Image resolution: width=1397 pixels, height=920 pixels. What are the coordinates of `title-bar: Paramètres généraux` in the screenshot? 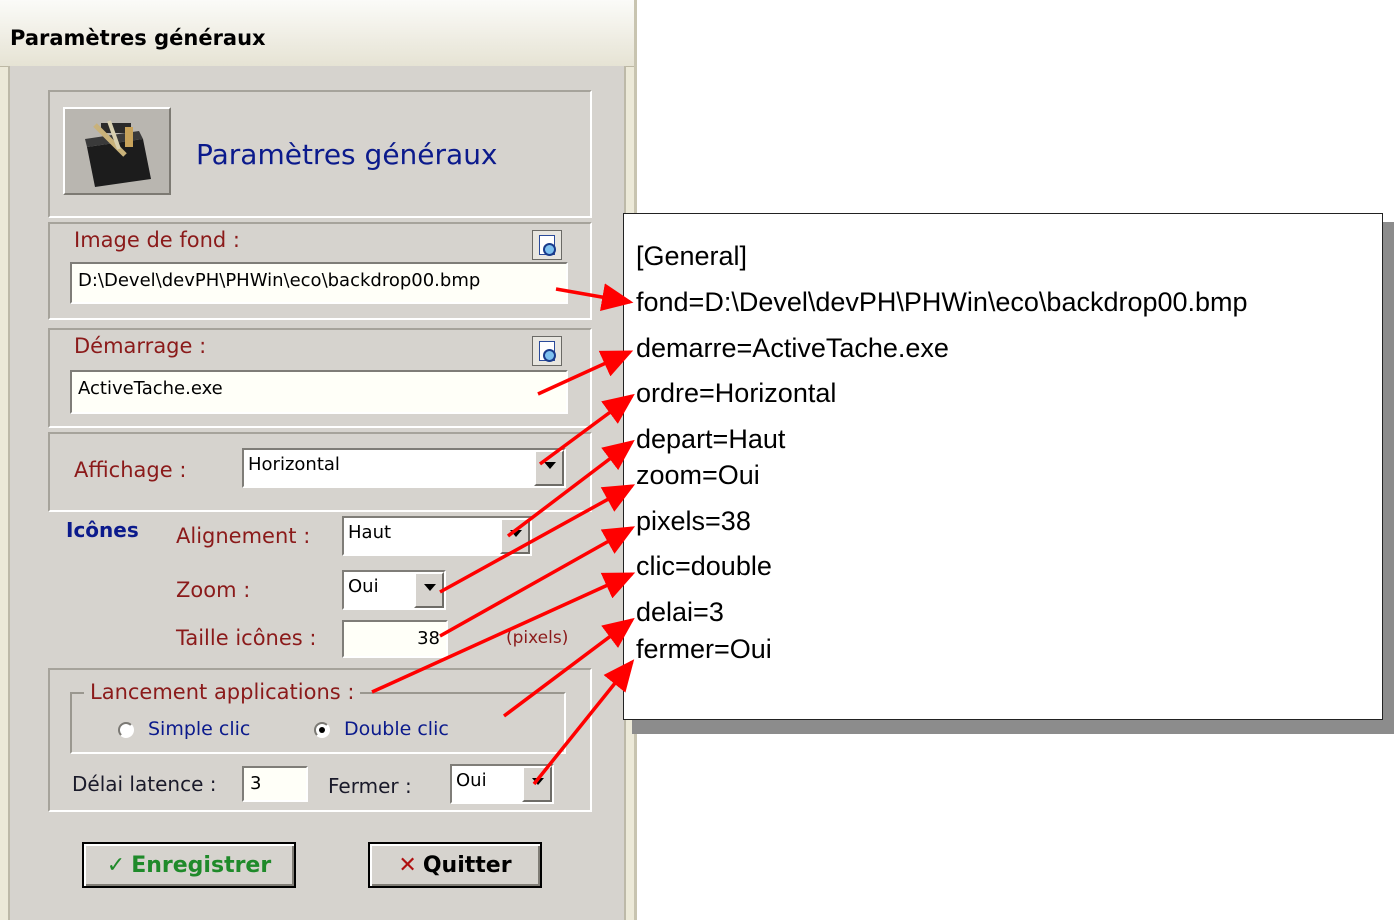 It's located at (317, 33).